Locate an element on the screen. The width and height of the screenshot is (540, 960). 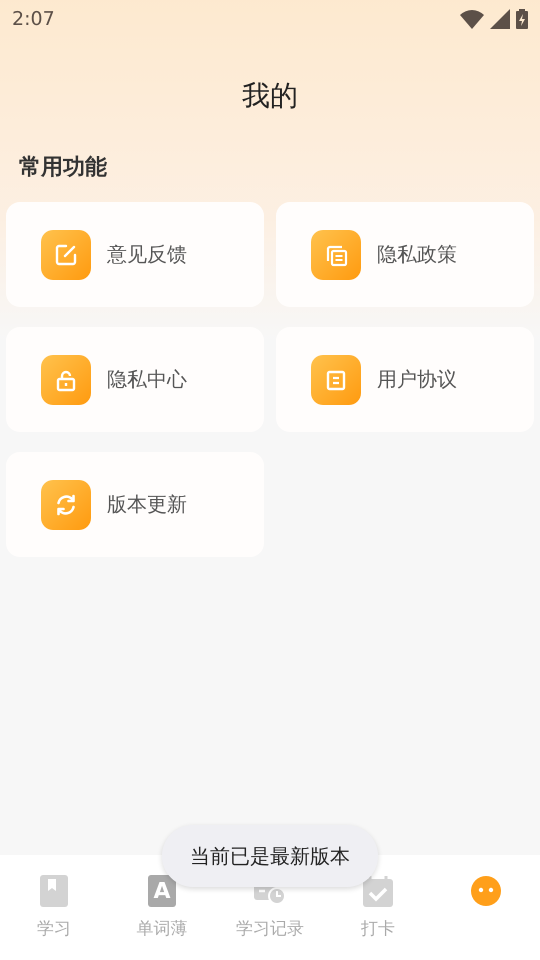
menu-card: 版本更新 is located at coordinates (135, 504).